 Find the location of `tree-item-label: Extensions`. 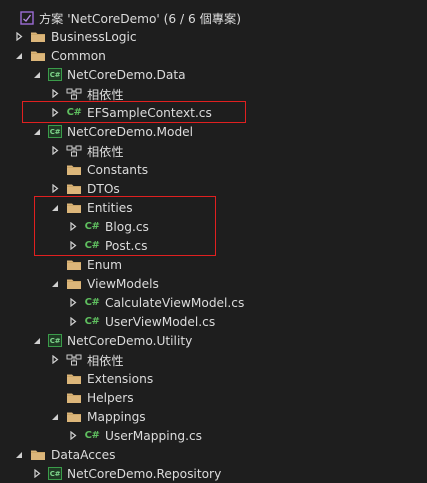

tree-item-label: Extensions is located at coordinates (120, 378).